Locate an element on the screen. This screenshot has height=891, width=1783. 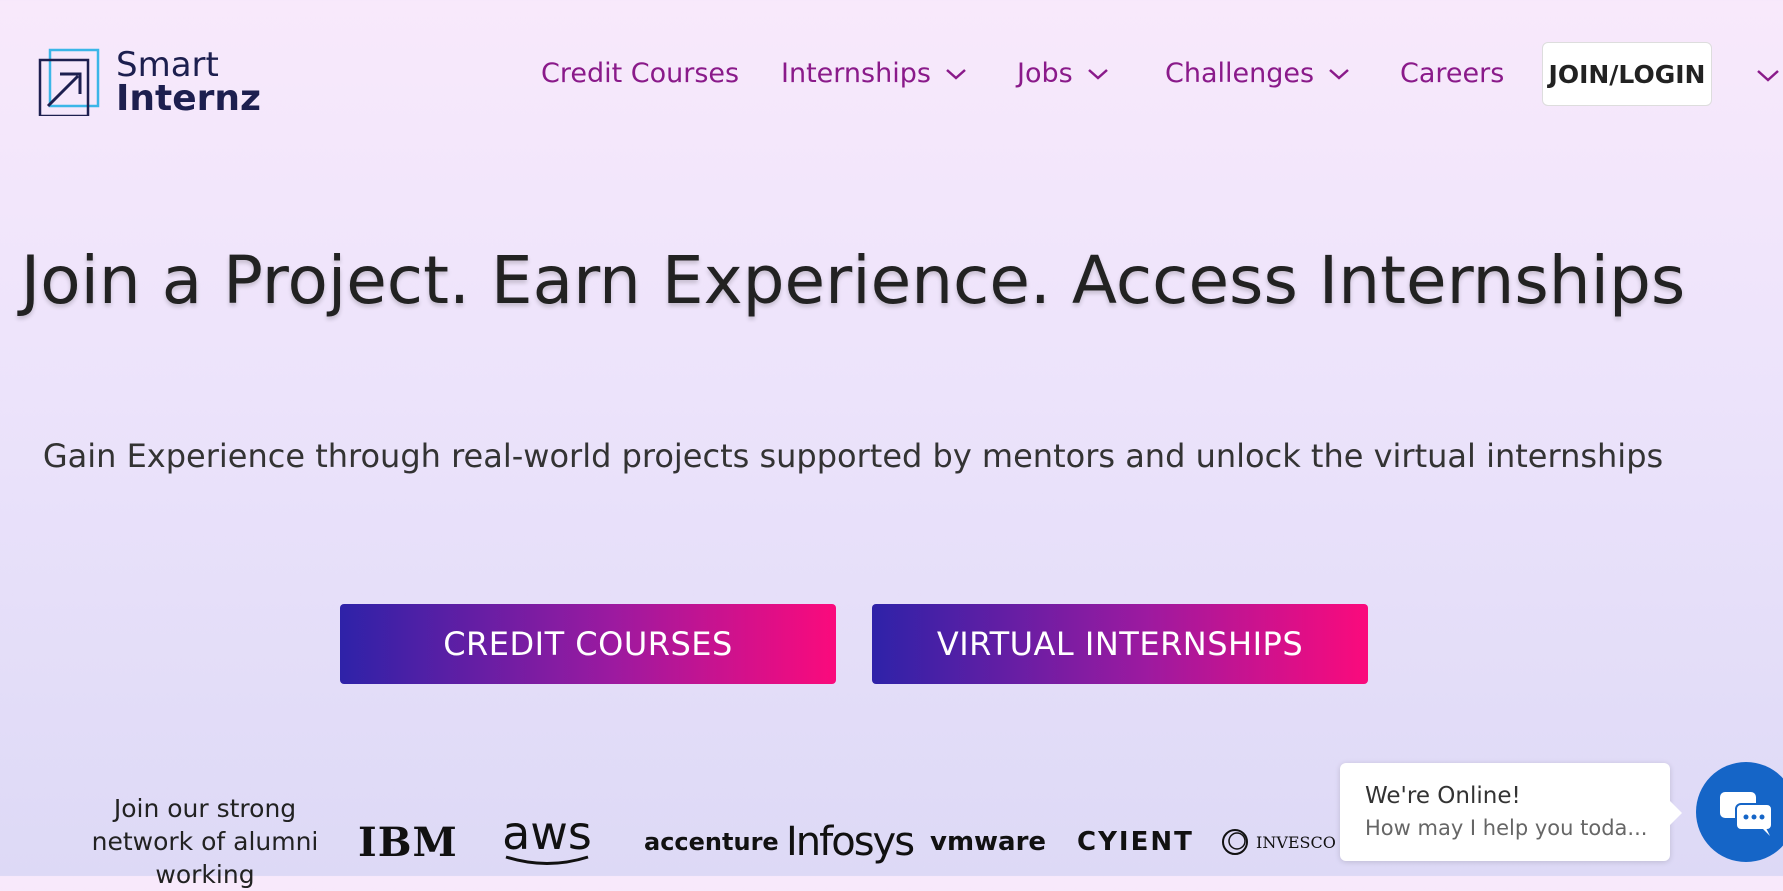
aws-smile-icon is located at coordinates (547, 860).